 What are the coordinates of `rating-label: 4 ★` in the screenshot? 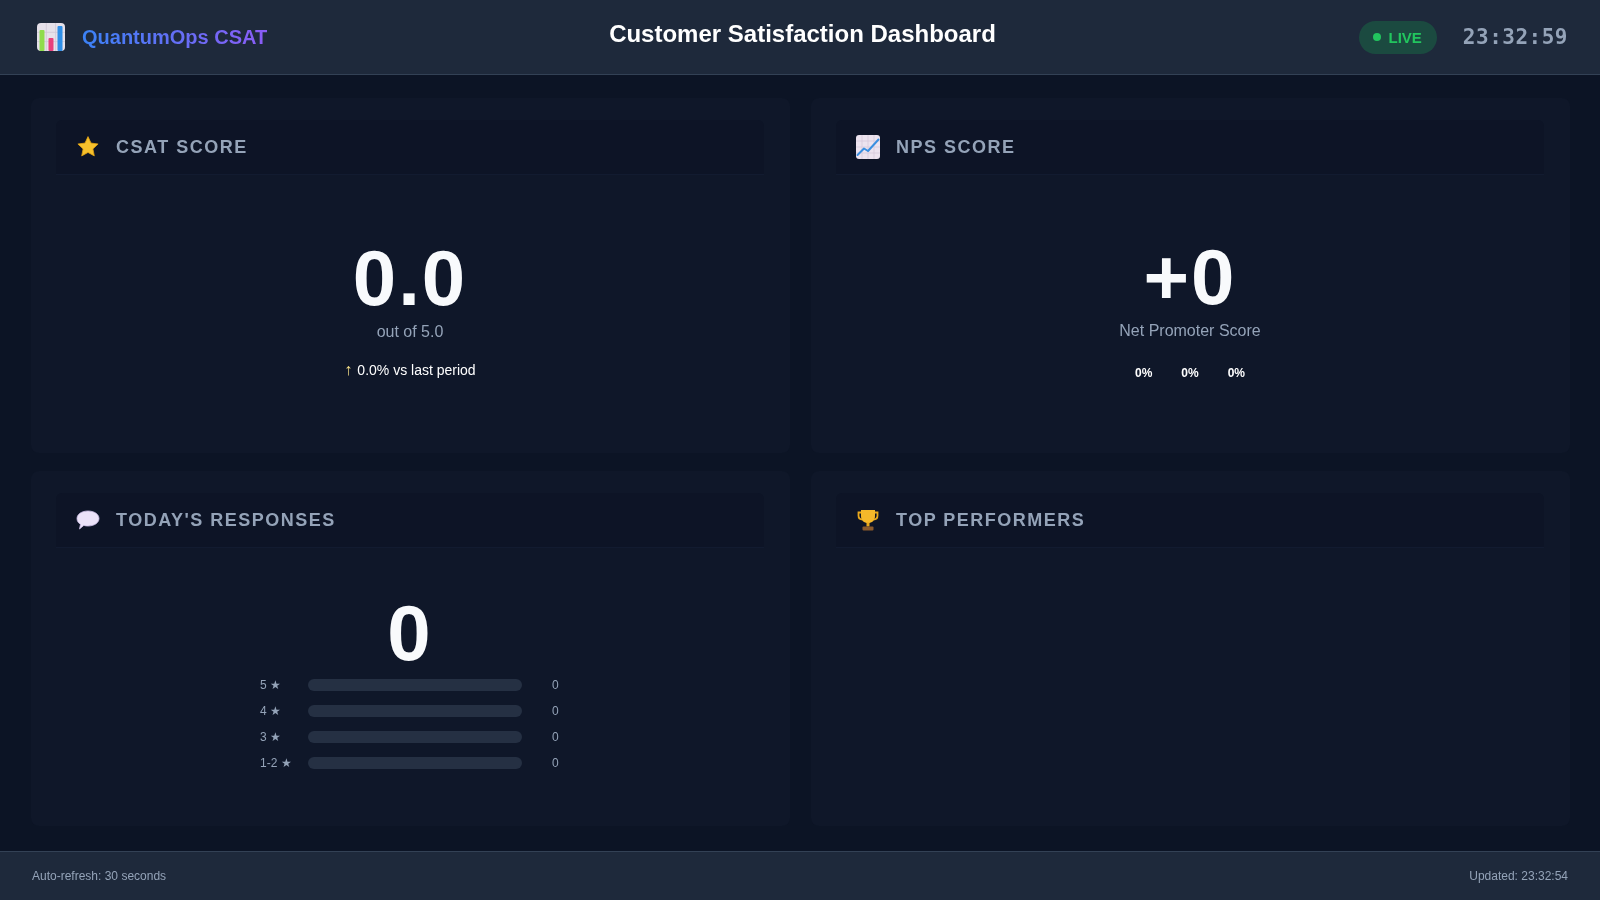 It's located at (271, 711).